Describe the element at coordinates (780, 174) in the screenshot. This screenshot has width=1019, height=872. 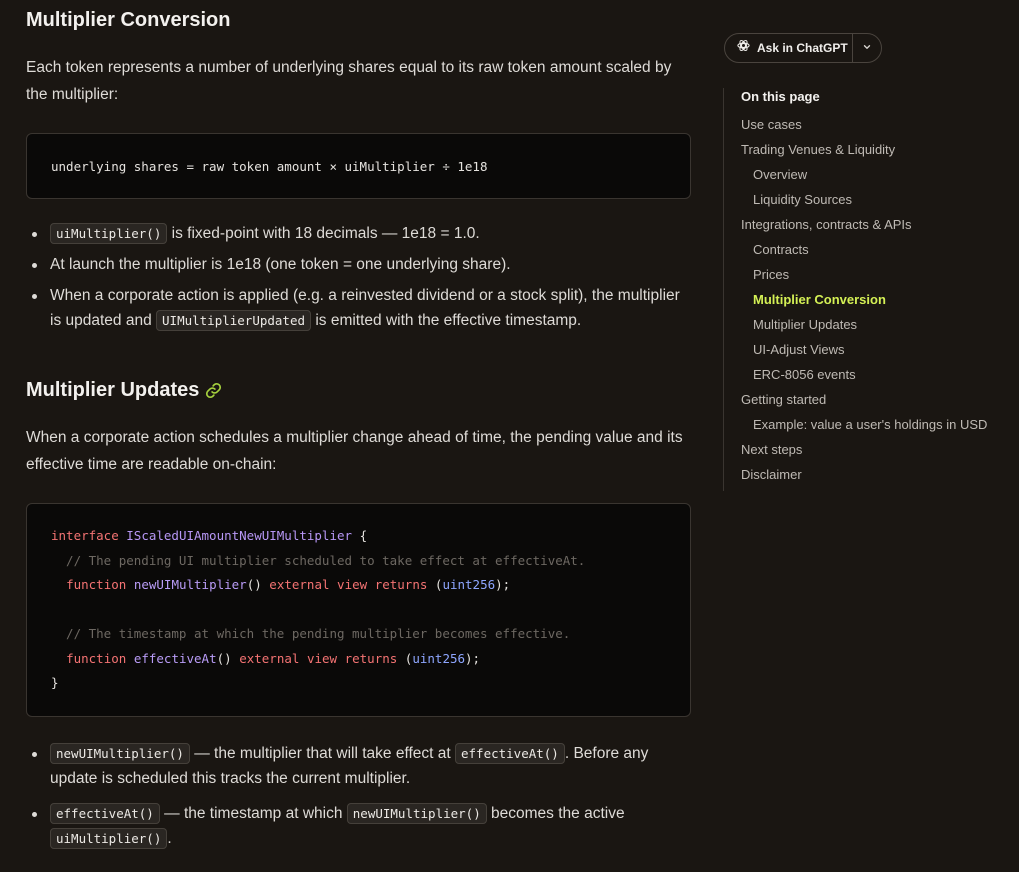
I see `toc-item-overview: Overview` at that location.